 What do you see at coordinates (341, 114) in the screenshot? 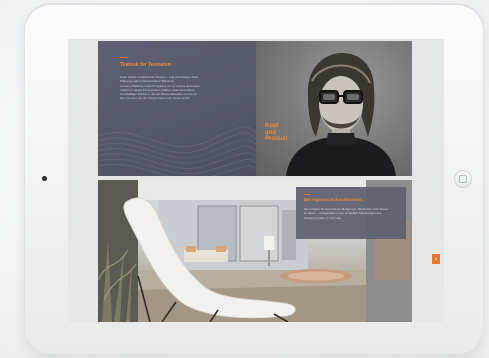
I see `portrait-illustration` at bounding box center [341, 114].